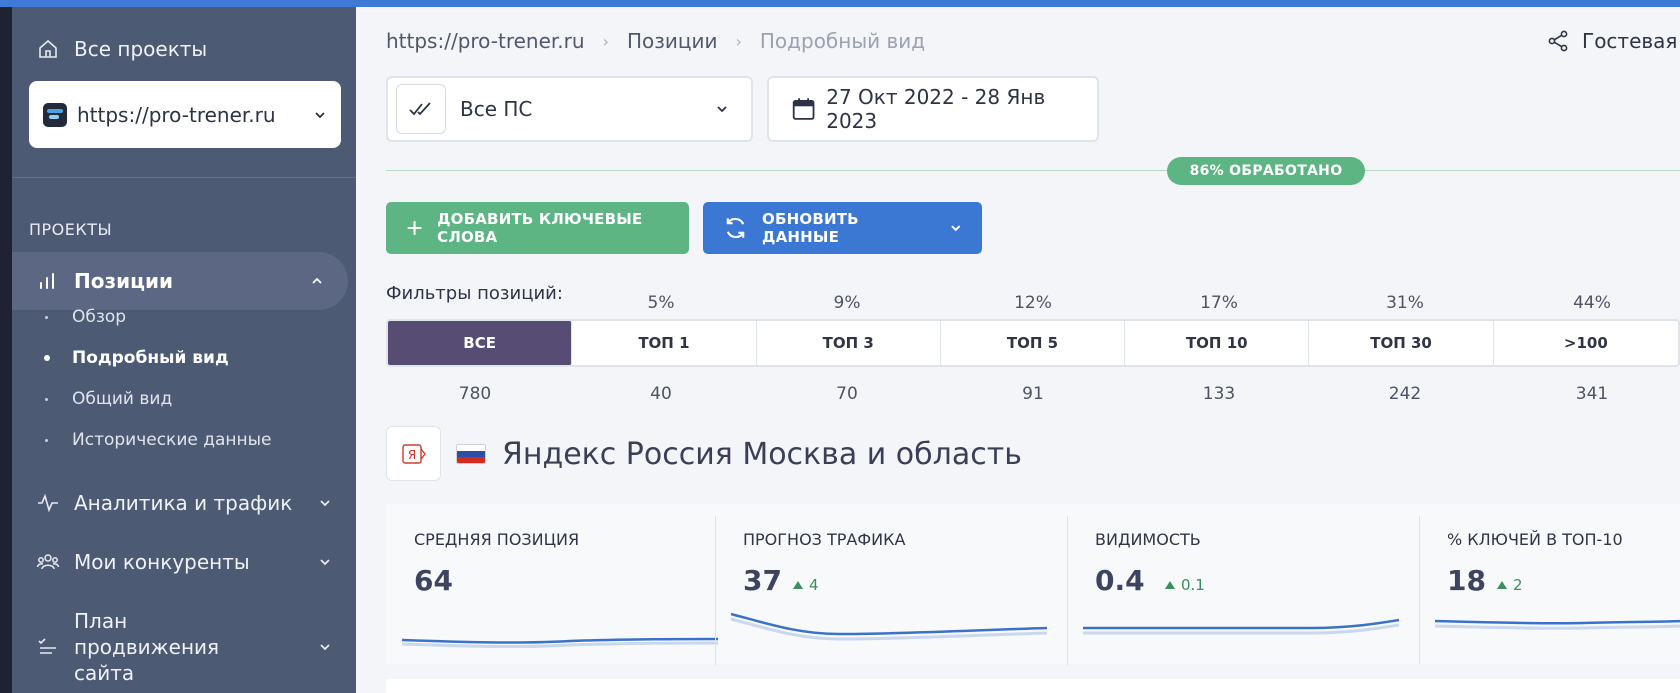  What do you see at coordinates (814, 585) in the screenshot?
I see `metric-delta-value: 4` at bounding box center [814, 585].